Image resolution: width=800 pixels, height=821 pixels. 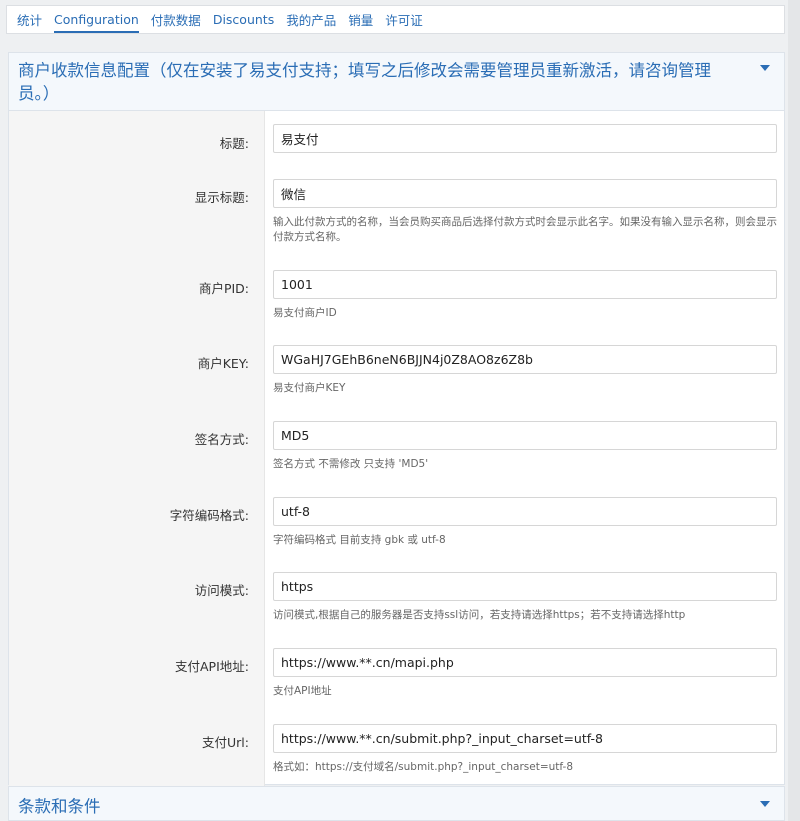 What do you see at coordinates (359, 540) in the screenshot?
I see `charset-help: 字符编码格式 目前支持 gbk 或 utf-8` at bounding box center [359, 540].